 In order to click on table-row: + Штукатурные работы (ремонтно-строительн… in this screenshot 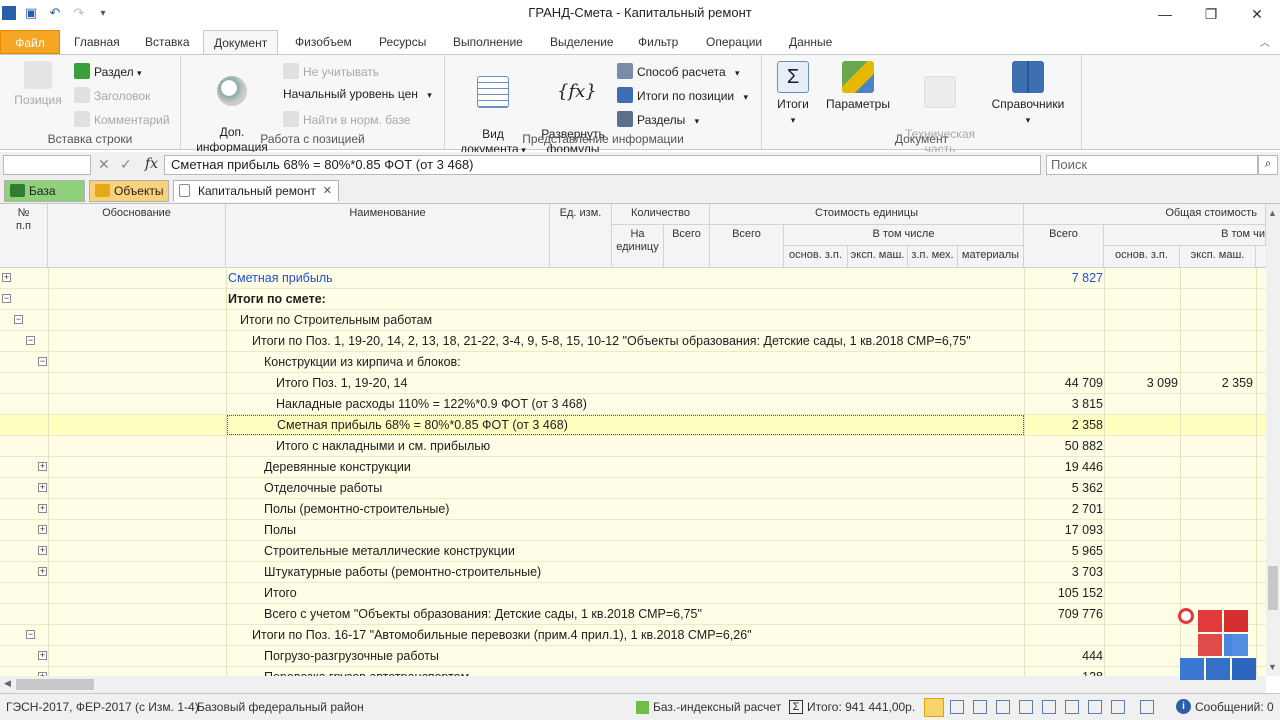, I will do `click(633, 572)`.